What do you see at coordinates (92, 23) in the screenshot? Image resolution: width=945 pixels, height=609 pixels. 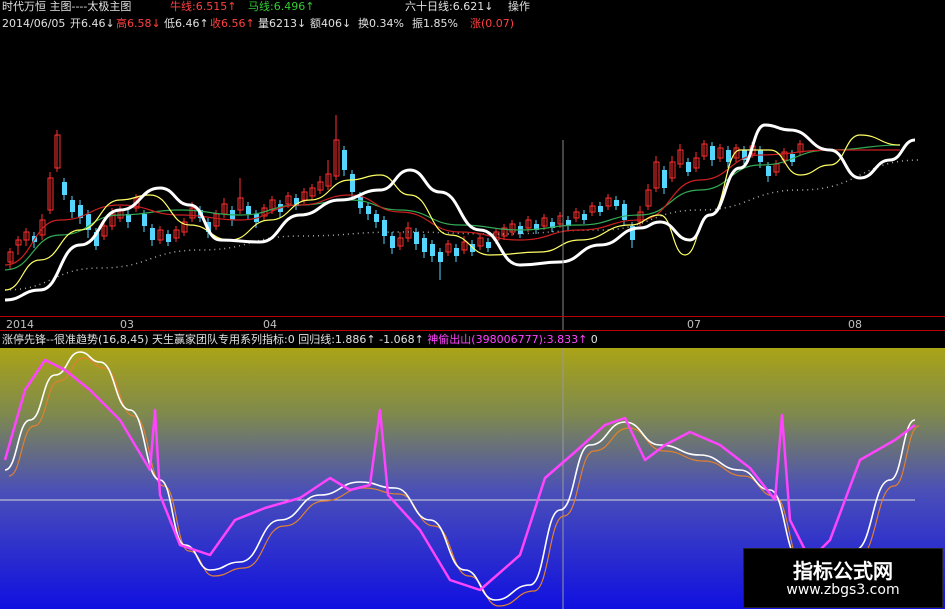 I see `row2-item: 开6.46↓` at bounding box center [92, 23].